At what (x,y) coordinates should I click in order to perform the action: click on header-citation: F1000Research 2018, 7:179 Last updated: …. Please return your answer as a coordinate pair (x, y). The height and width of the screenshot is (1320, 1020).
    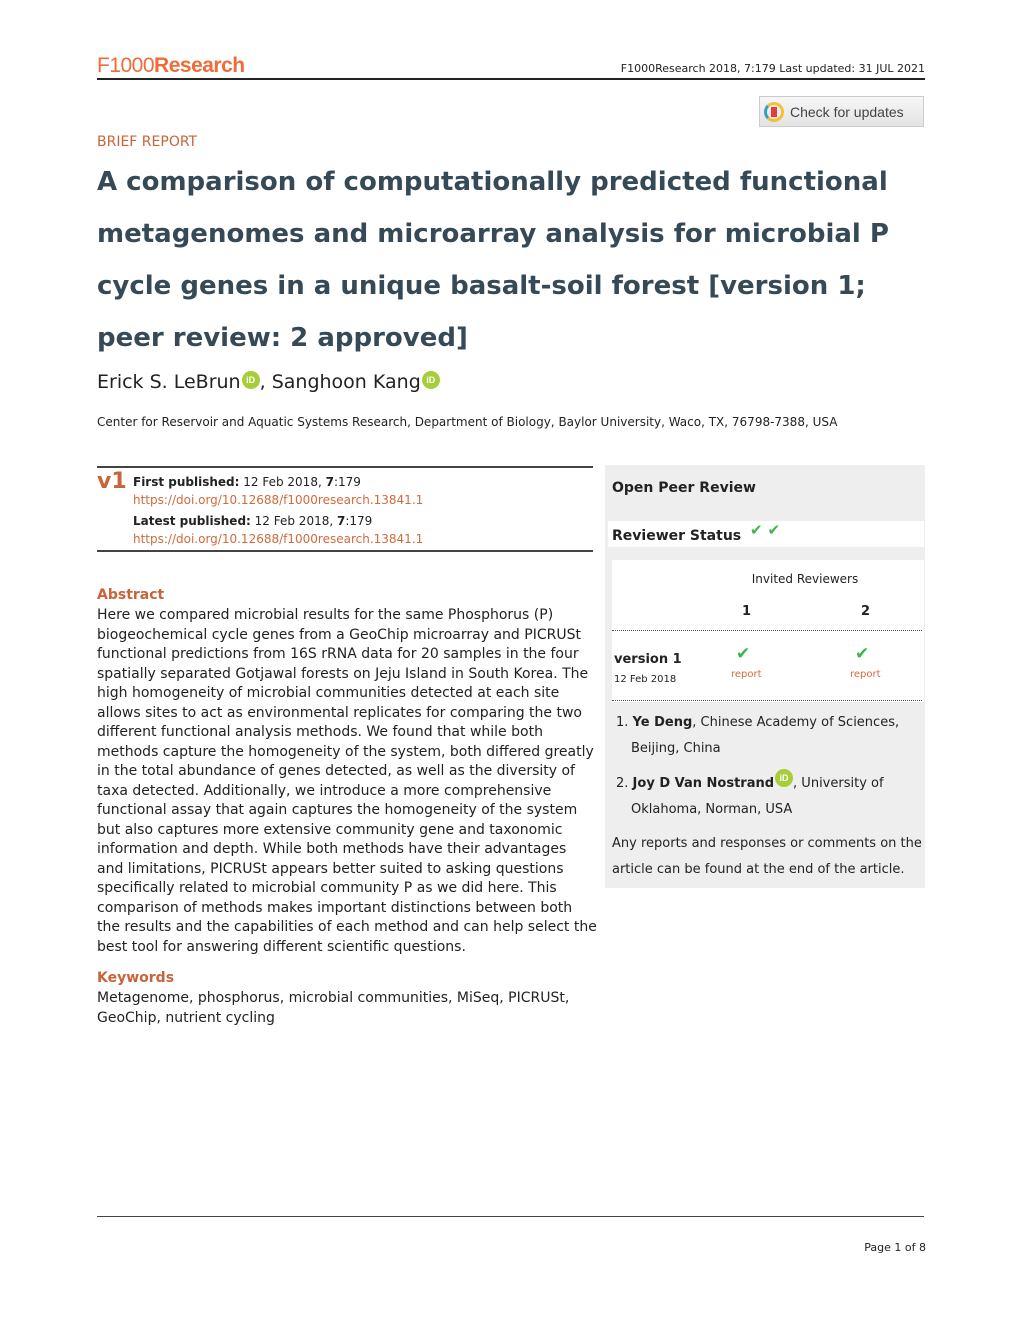
    Looking at the image, I should click on (772, 68).